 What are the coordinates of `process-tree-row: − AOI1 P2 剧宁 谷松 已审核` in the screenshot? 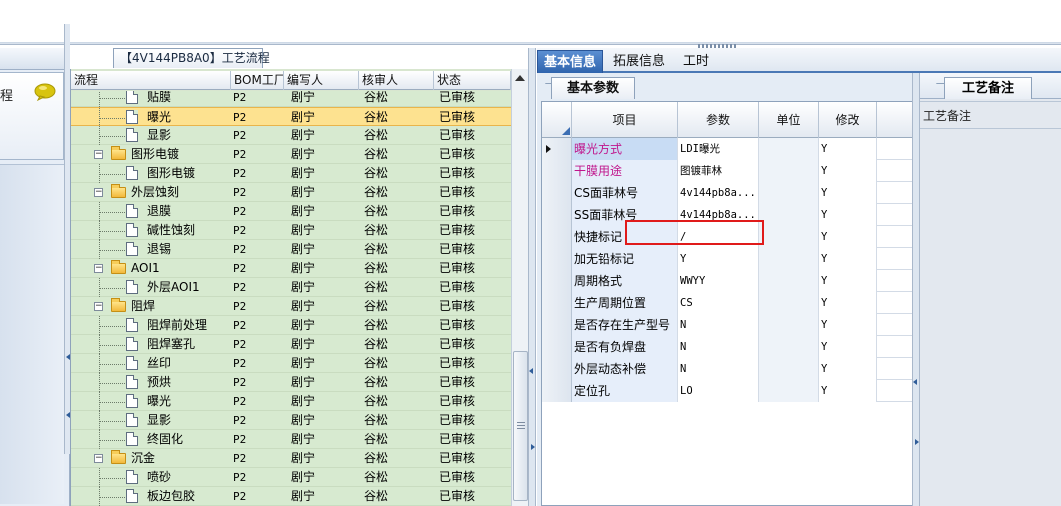 It's located at (291, 268).